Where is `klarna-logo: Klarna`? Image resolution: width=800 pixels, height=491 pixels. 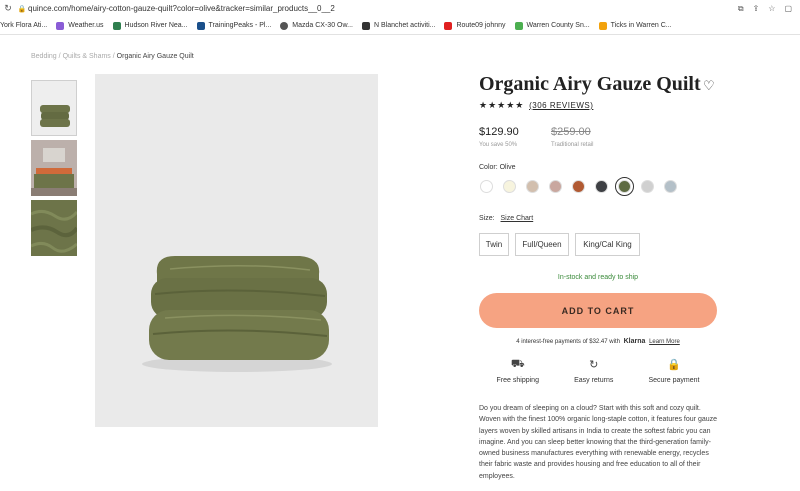
klarna-logo: Klarna is located at coordinates (634, 341).